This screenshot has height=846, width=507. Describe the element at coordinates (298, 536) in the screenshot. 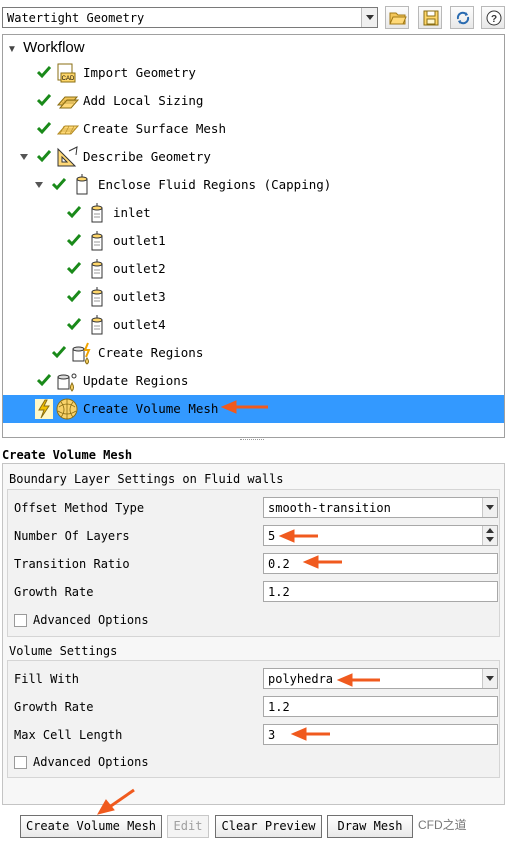

I see `annotation-arrow-layers` at that location.